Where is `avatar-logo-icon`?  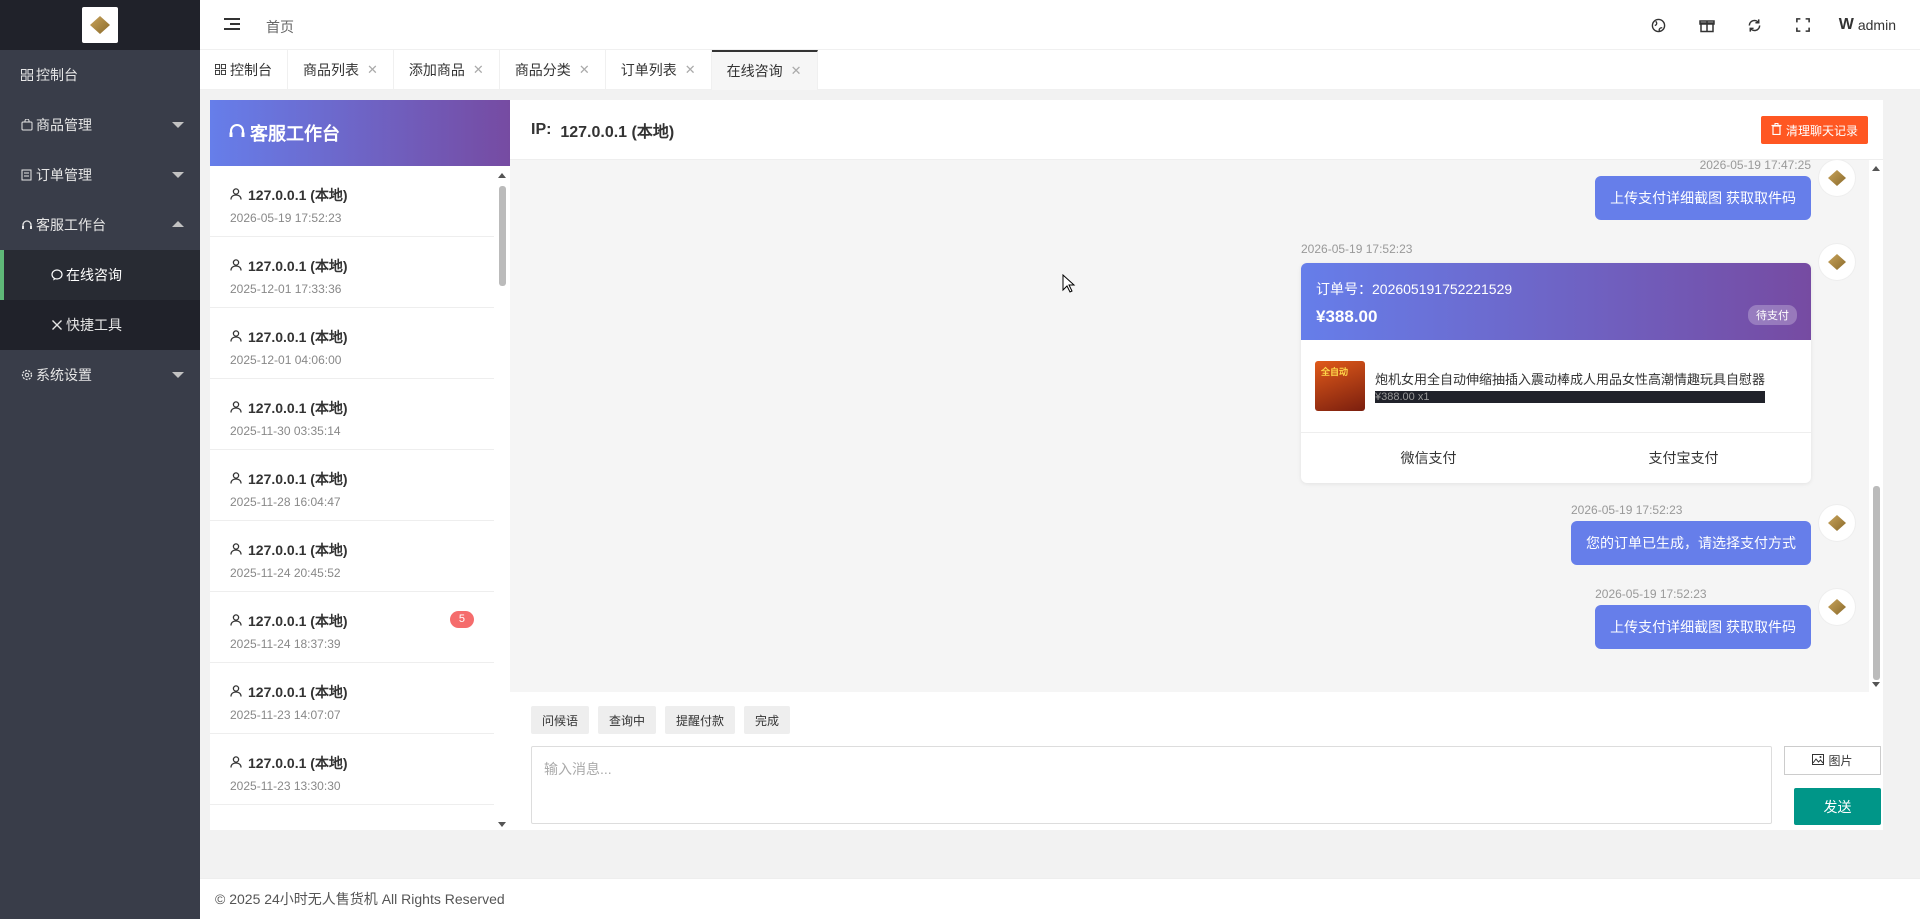 avatar-logo-icon is located at coordinates (1837, 607).